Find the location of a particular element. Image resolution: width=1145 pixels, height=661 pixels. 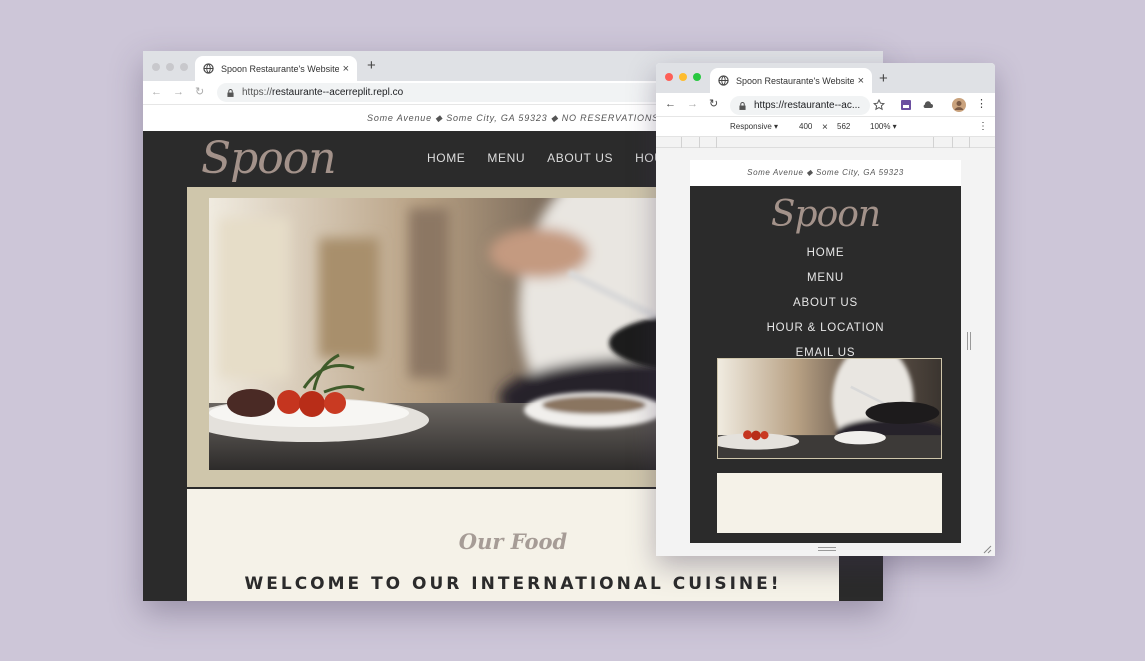

mobile-nav-menu: MENU is located at coordinates (825, 278).